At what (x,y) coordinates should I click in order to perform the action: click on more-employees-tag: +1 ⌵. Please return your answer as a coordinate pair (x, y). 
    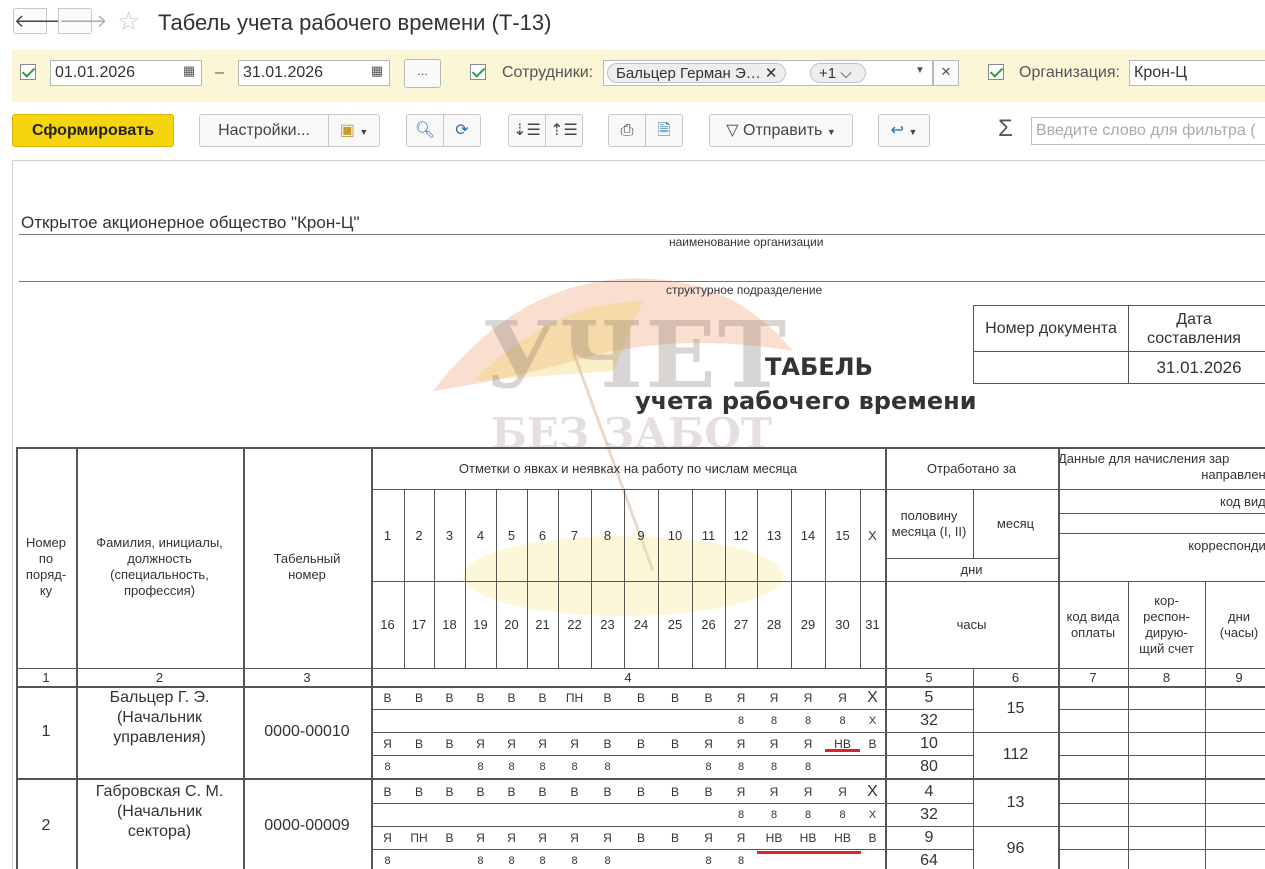
    Looking at the image, I should click on (838, 73).